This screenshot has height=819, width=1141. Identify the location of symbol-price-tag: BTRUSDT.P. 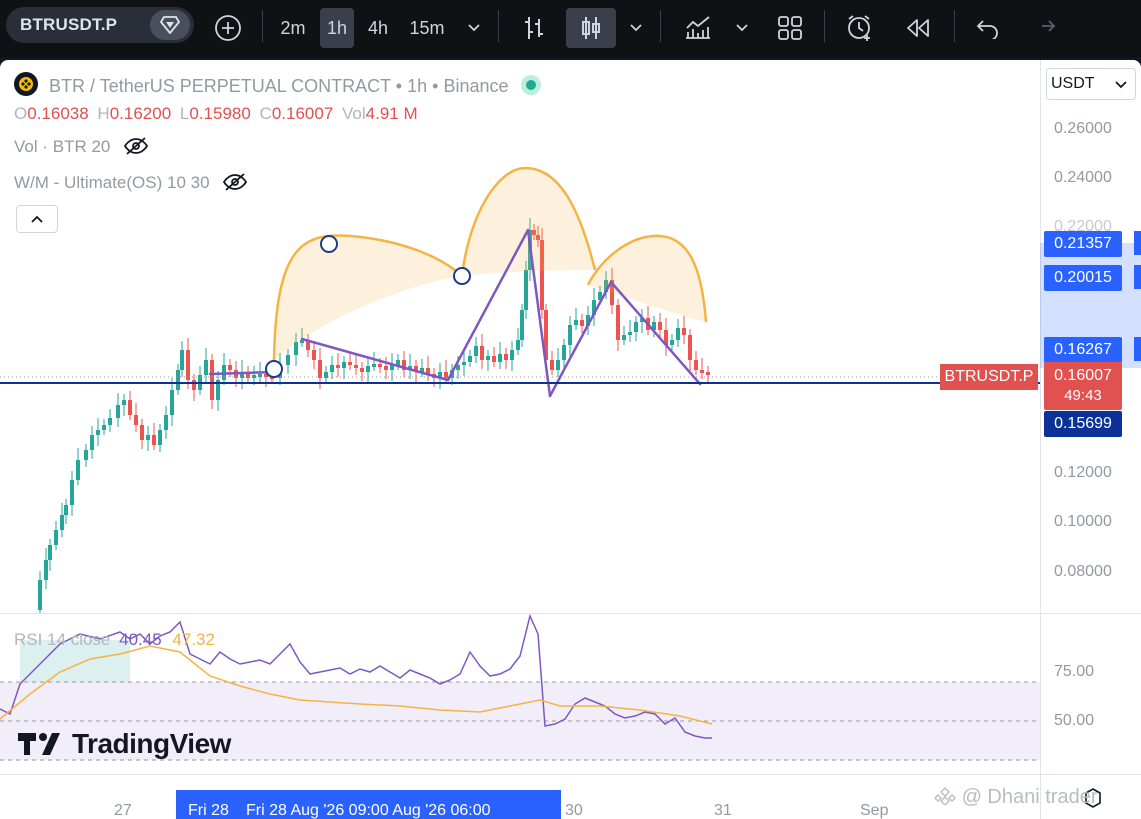
(989, 377).